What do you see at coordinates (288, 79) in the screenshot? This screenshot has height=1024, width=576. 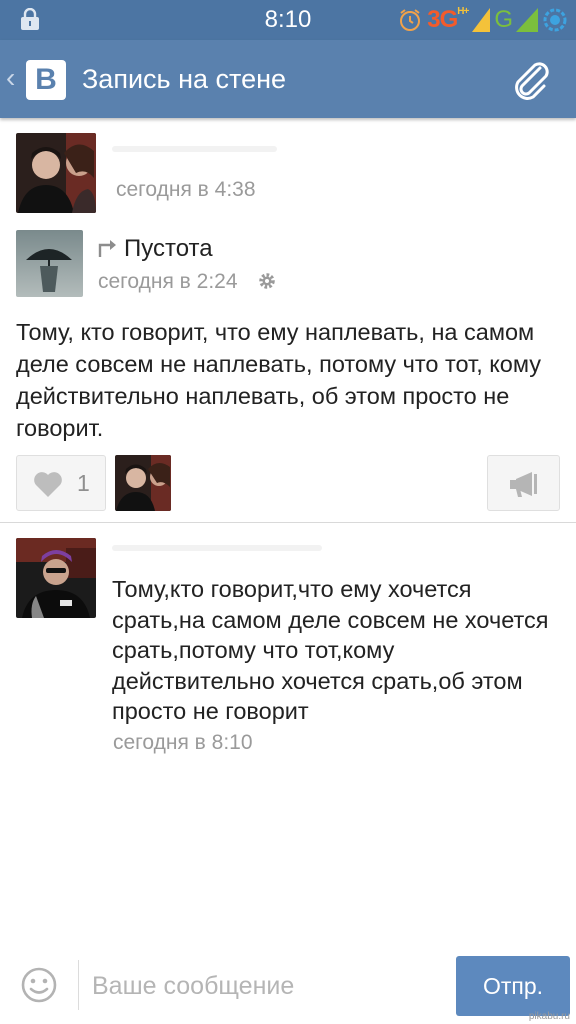 I see `app-header: ‹ В Запись на стене` at bounding box center [288, 79].